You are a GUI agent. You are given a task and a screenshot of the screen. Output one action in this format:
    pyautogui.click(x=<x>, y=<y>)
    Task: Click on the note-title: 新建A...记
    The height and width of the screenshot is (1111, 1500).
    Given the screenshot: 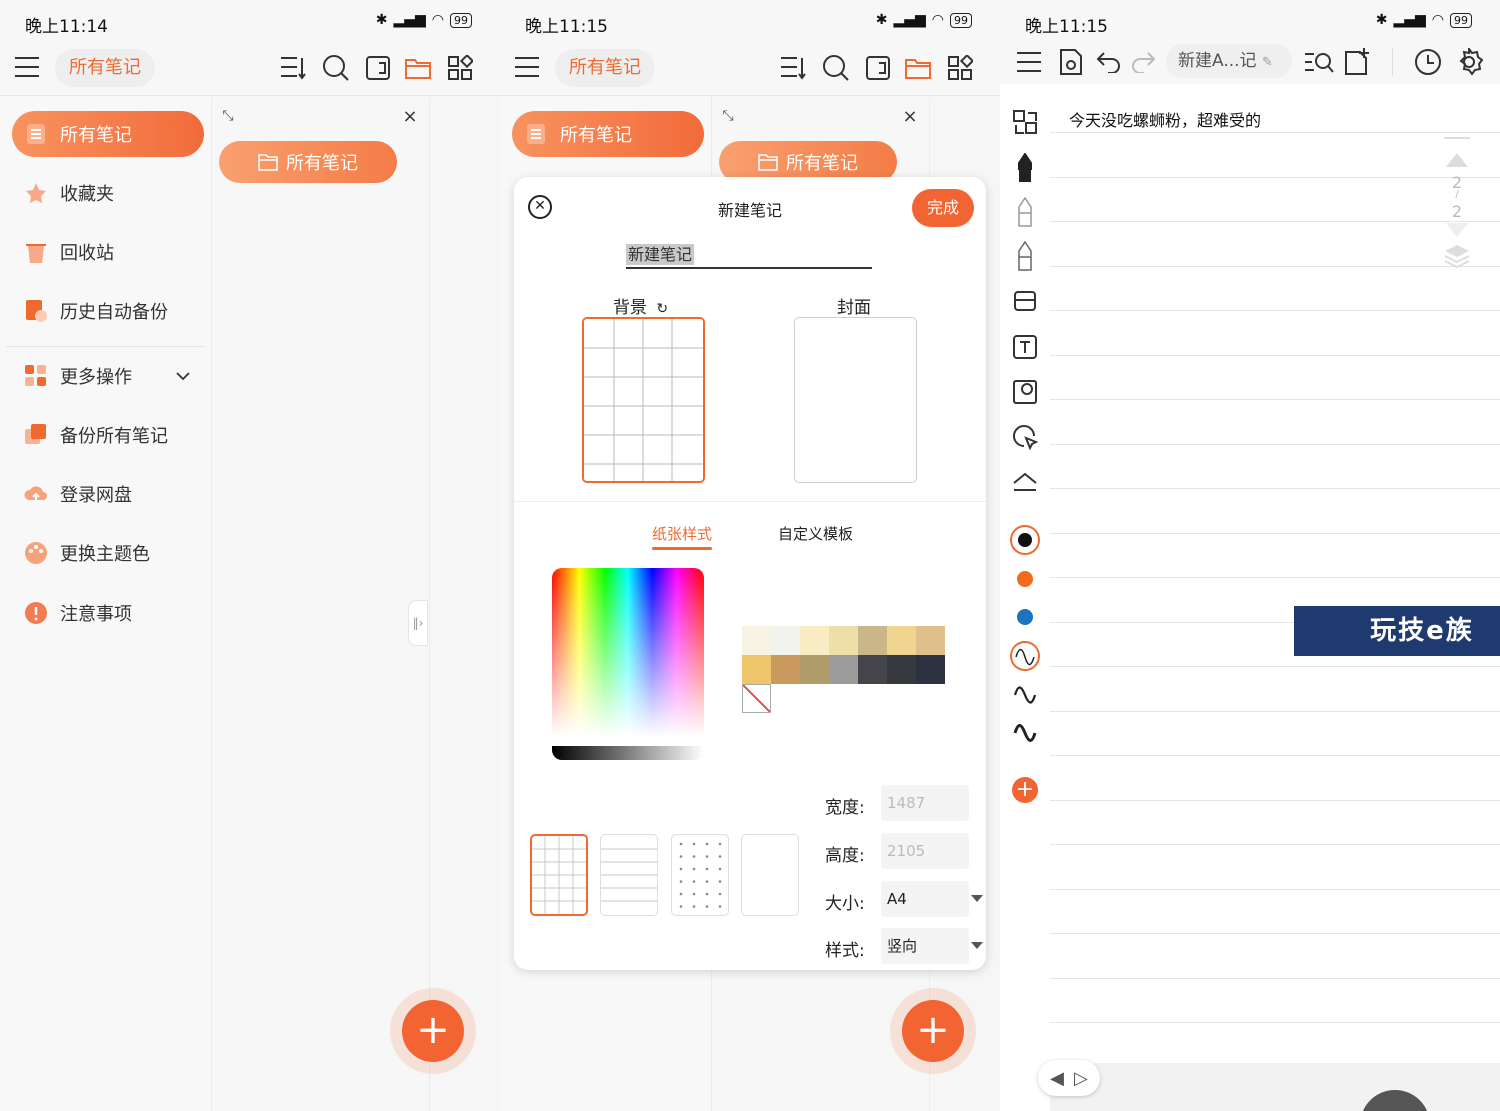 What is the action you would take?
    pyautogui.click(x=1217, y=61)
    